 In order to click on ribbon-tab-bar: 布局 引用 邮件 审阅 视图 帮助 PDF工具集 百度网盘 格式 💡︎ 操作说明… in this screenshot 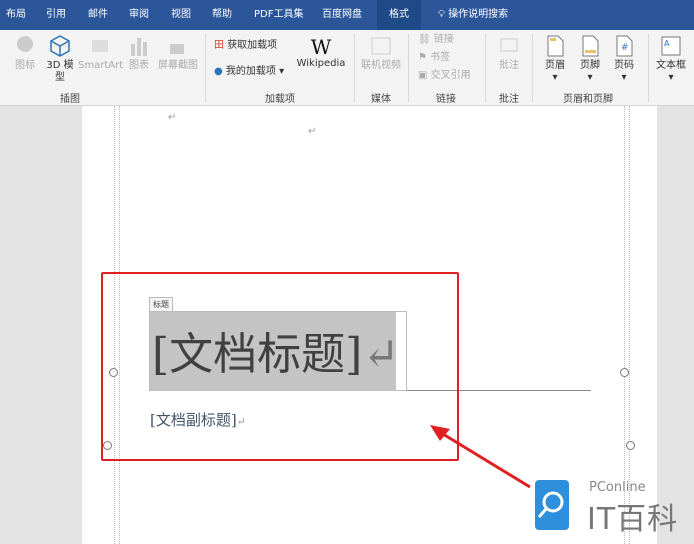, I will do `click(347, 15)`.